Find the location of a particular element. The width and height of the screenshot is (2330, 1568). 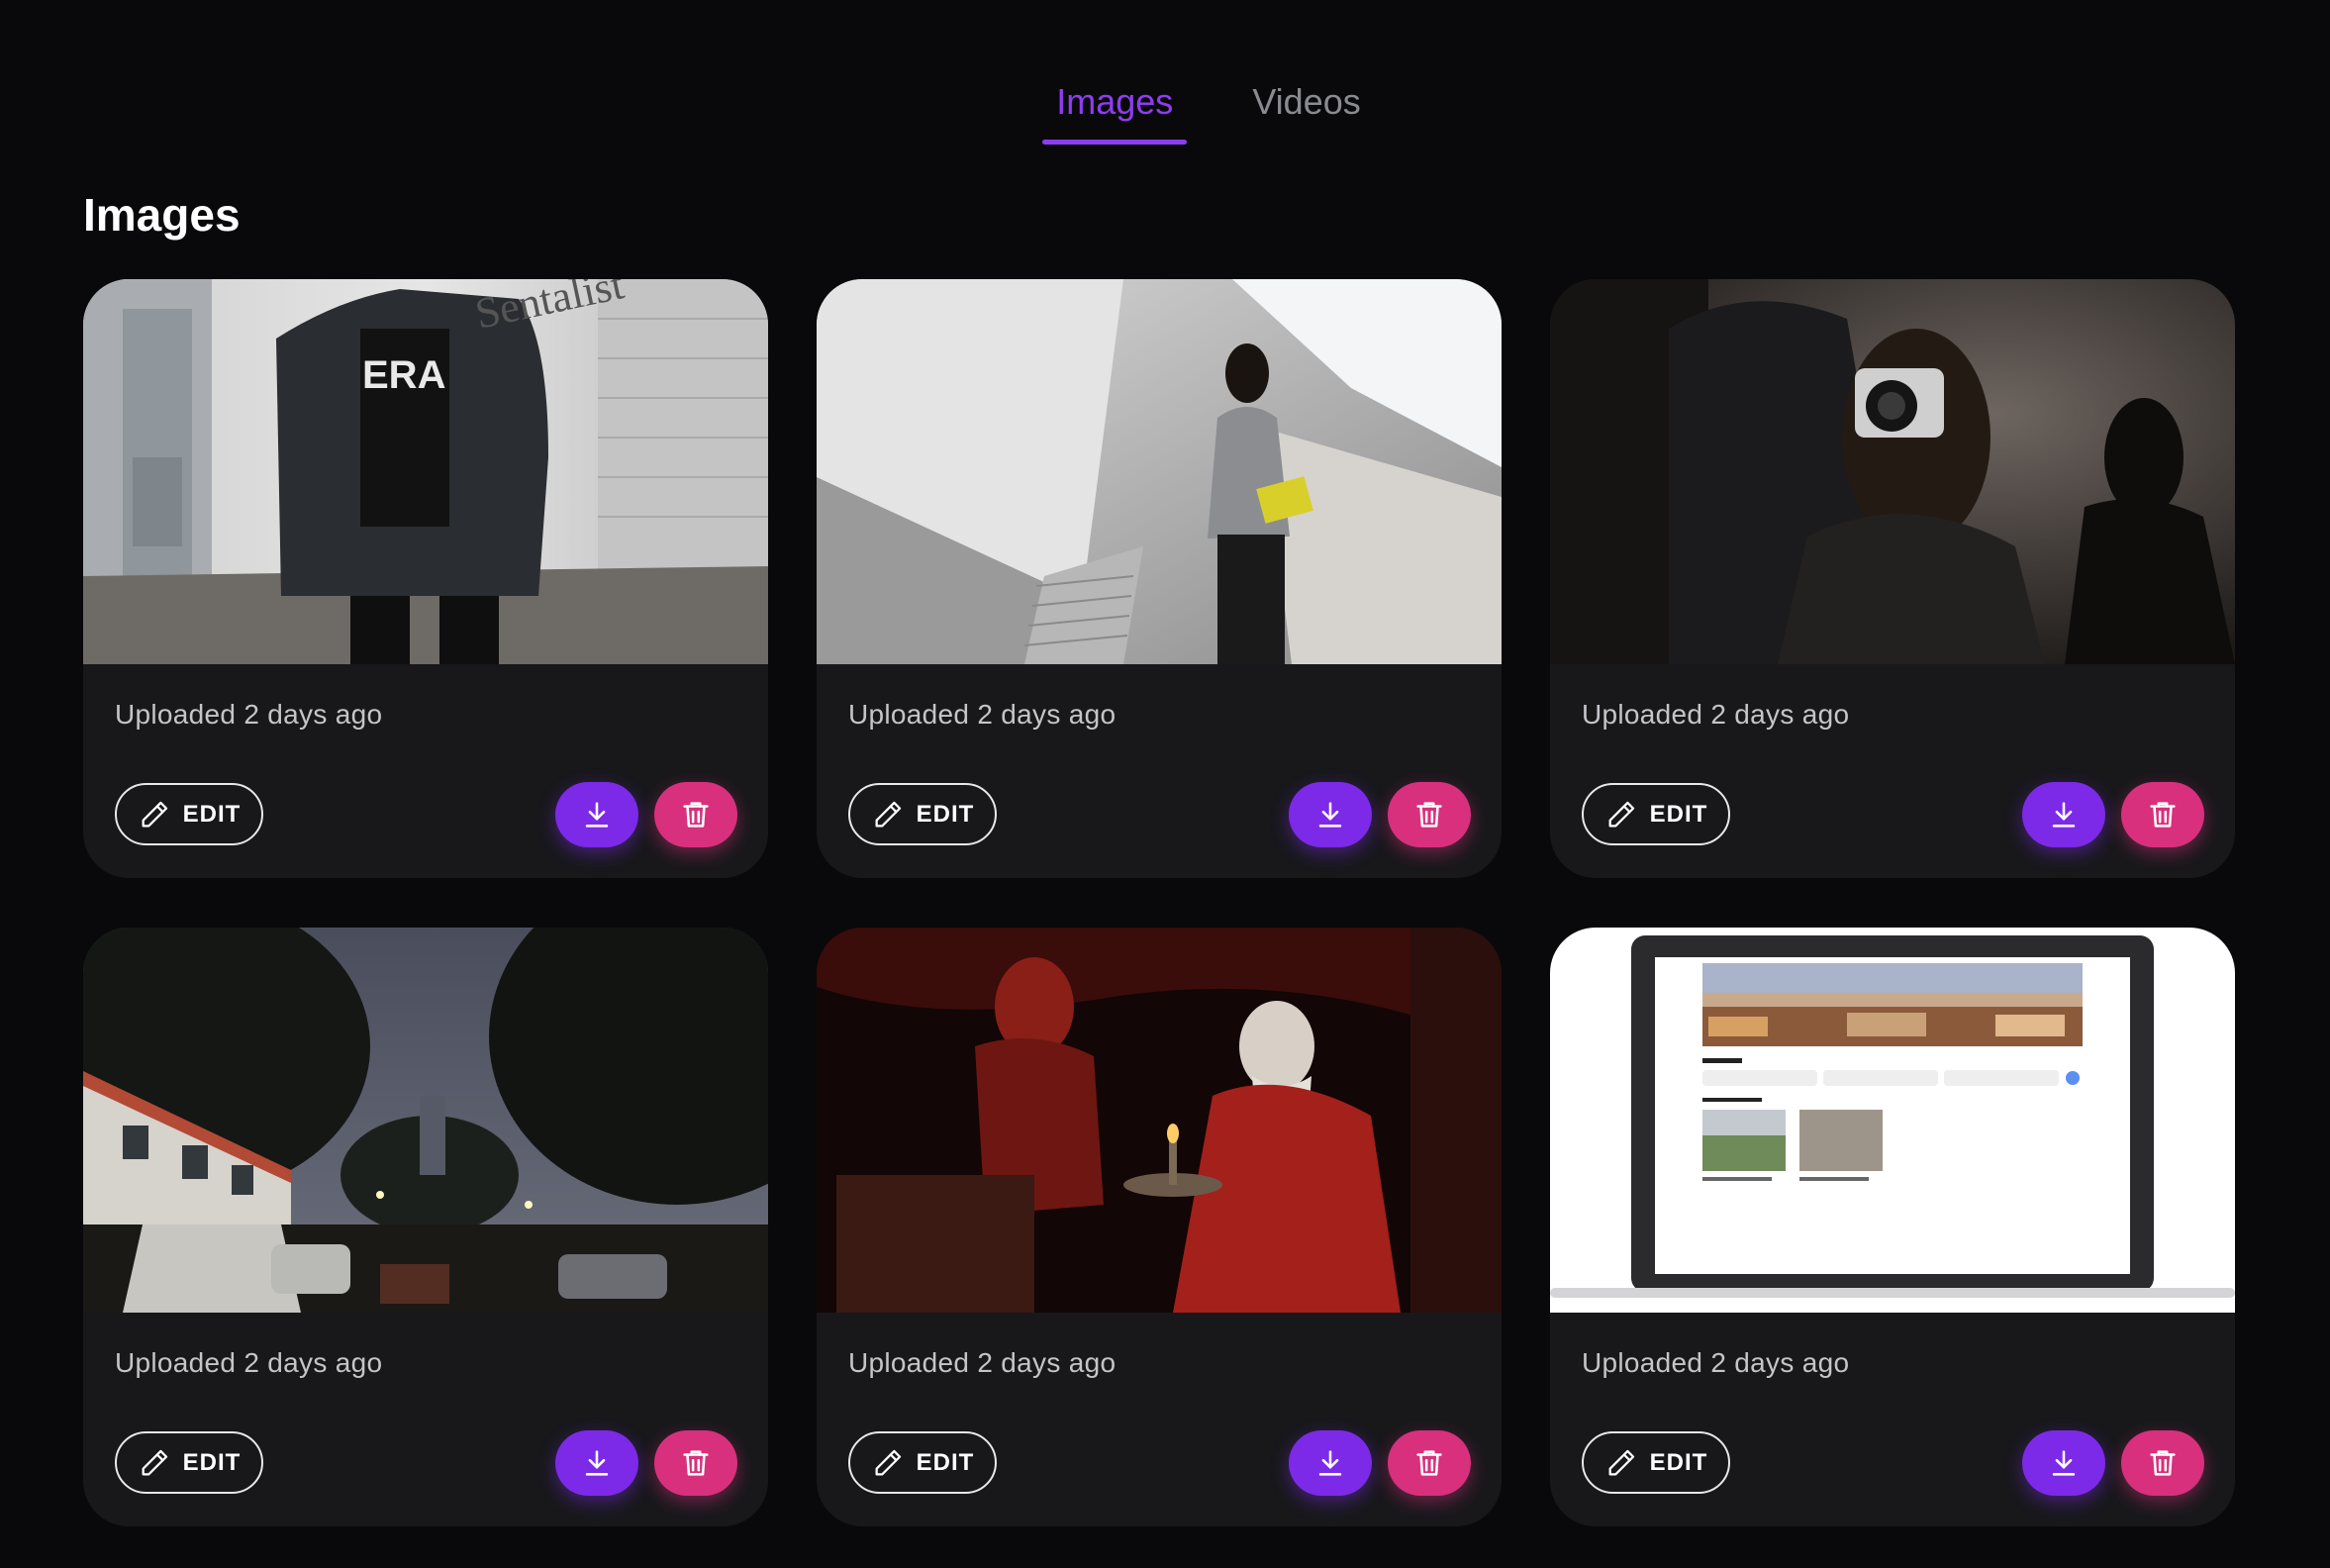

image-card: ERA Sentalist Uploaded 2 days ago EDIT is located at coordinates (425, 578).